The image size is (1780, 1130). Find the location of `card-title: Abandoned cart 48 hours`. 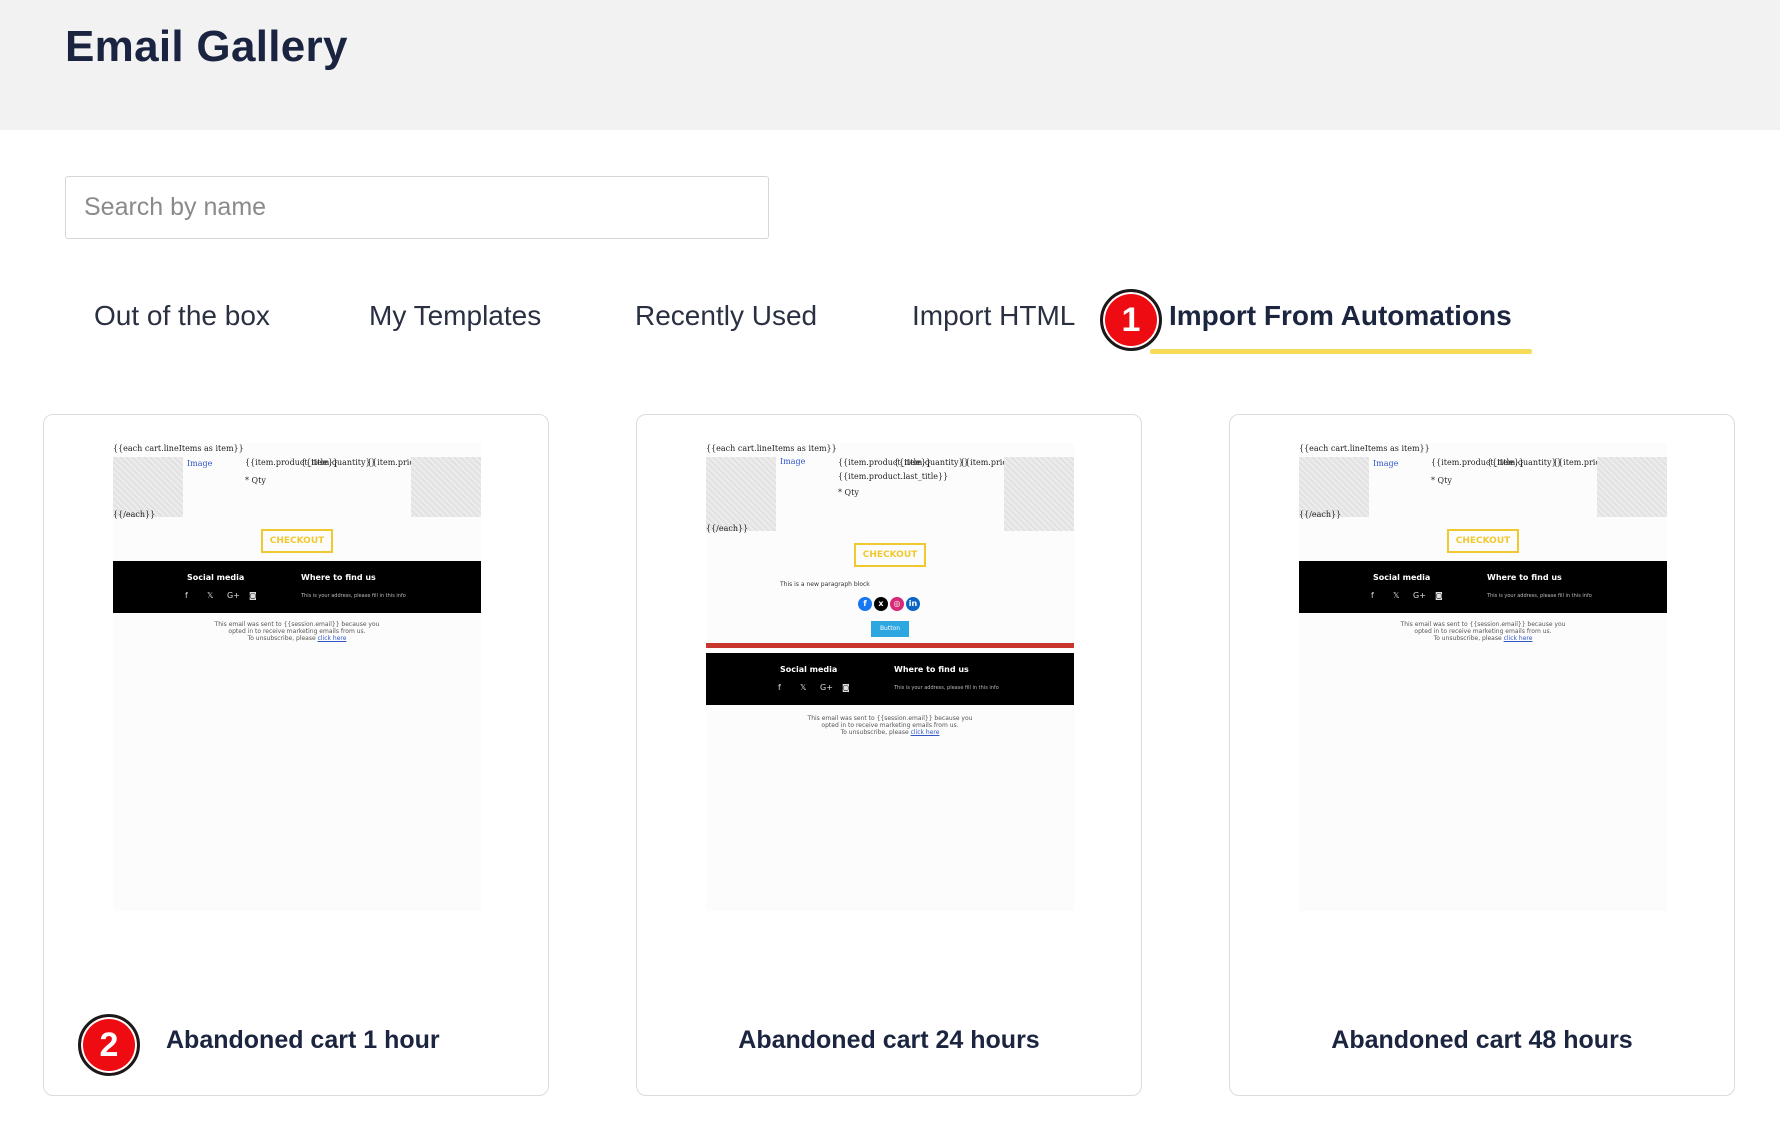

card-title: Abandoned cart 48 hours is located at coordinates (1482, 1040).